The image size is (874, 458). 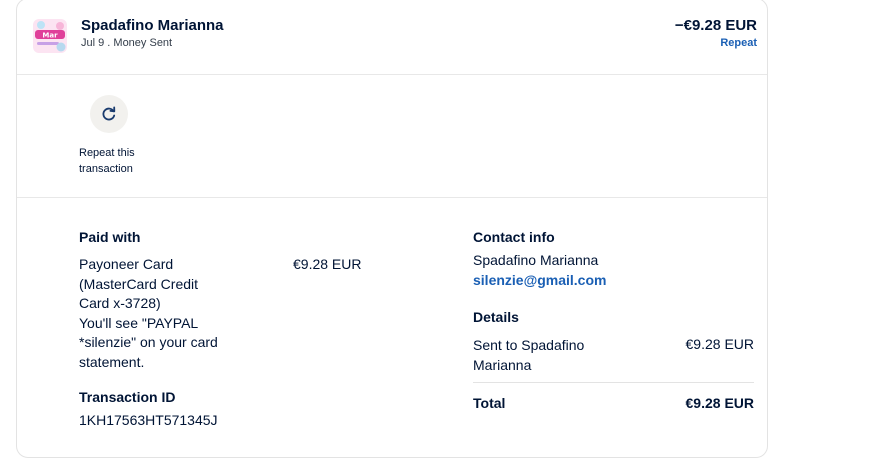 I want to click on merchant-name: Spadafino Marianna, so click(x=152, y=25).